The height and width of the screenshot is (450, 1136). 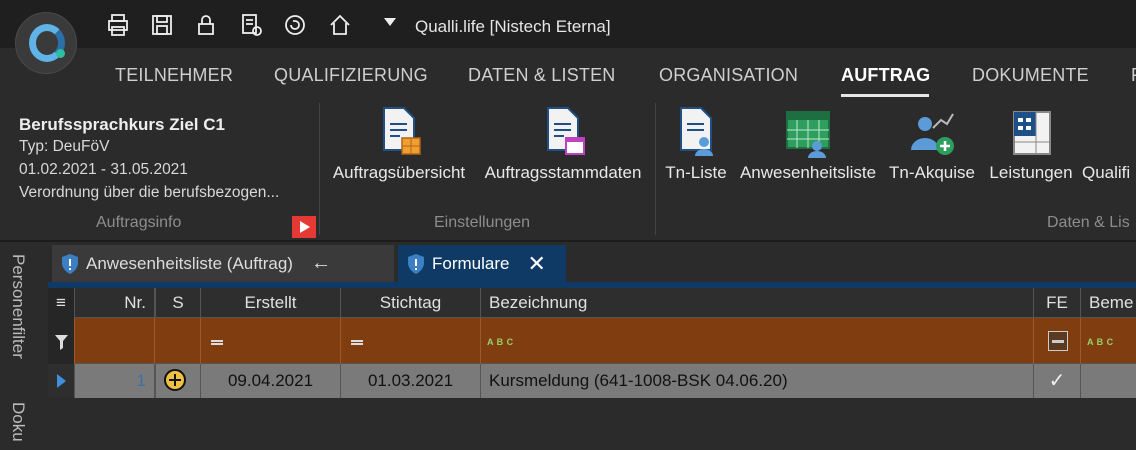 What do you see at coordinates (122, 124) in the screenshot?
I see `auftrag-title: Berufssprachkurs Ziel C1` at bounding box center [122, 124].